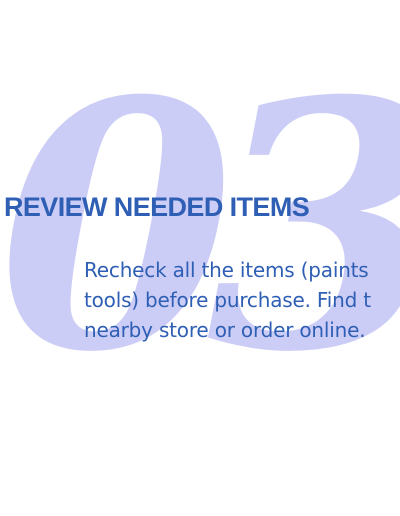 The width and height of the screenshot is (400, 516). What do you see at coordinates (227, 300) in the screenshot?
I see `step-description-line: tools) before purchase. Find t` at bounding box center [227, 300].